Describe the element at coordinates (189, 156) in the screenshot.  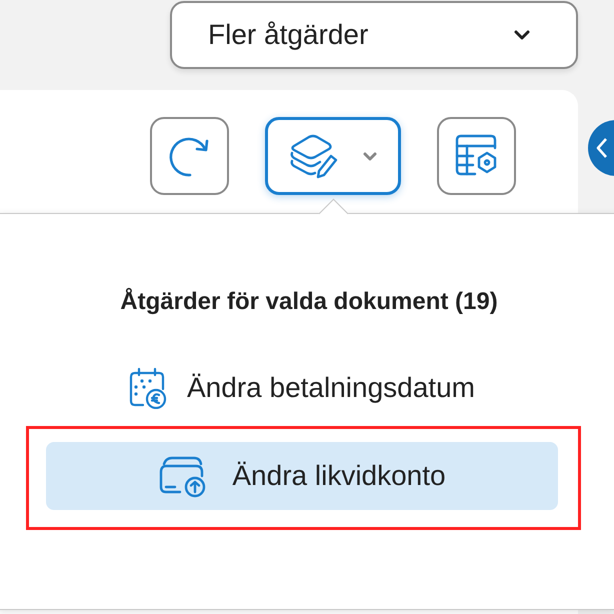
I see `refresh-button` at that location.